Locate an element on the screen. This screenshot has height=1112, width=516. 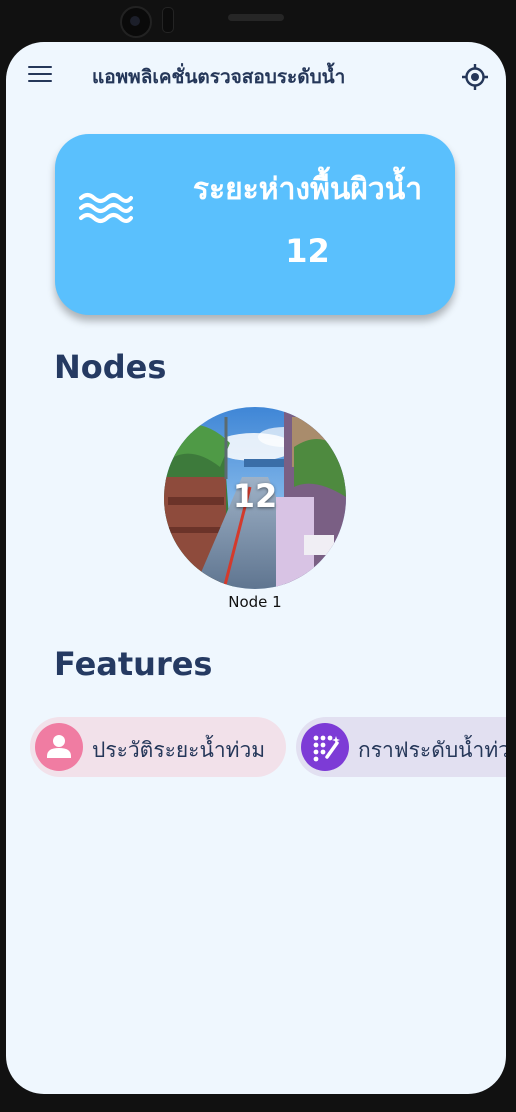
node-item: 12 Node 1 is located at coordinates (256, 509).